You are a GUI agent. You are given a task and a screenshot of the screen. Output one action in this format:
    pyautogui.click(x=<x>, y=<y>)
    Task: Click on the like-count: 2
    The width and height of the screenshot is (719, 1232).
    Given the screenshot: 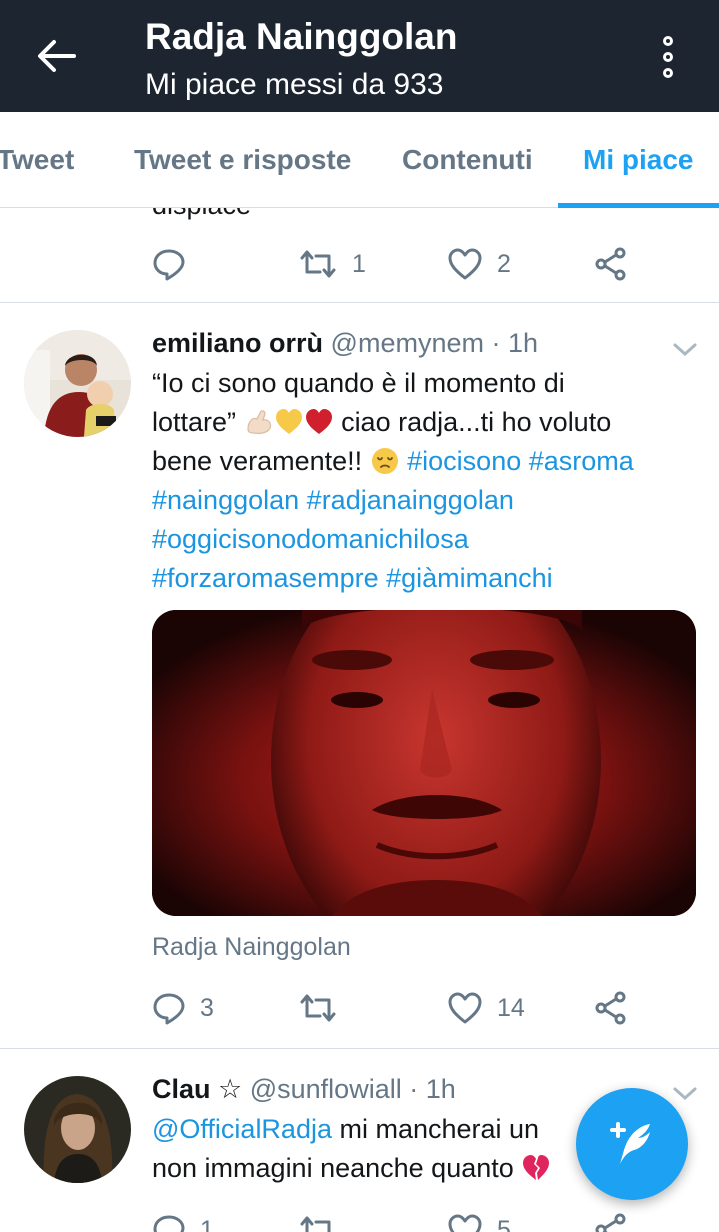 What is the action you would take?
    pyautogui.click(x=504, y=263)
    